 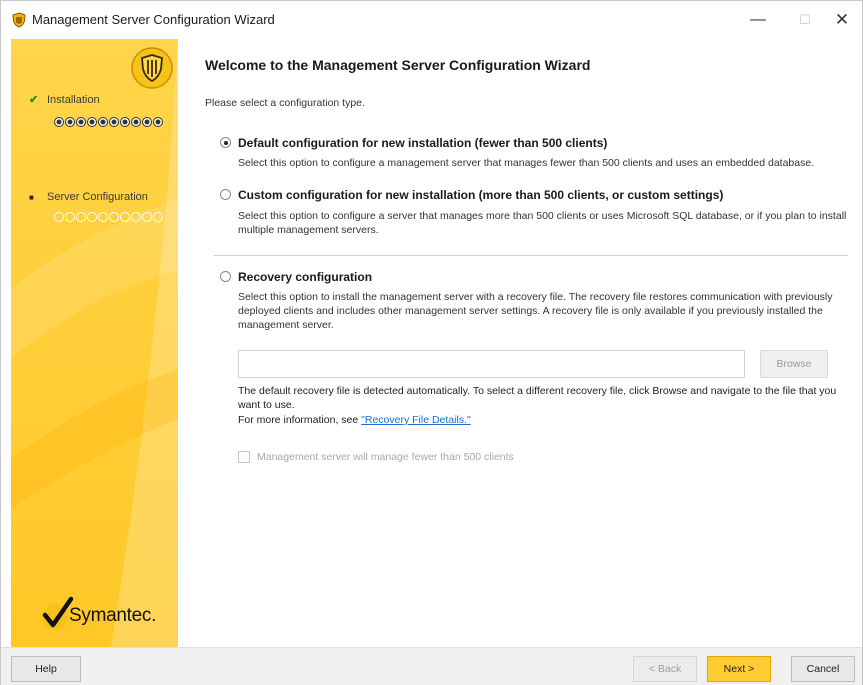 What do you see at coordinates (34, 100) in the screenshot?
I see `check-icon: ✔` at bounding box center [34, 100].